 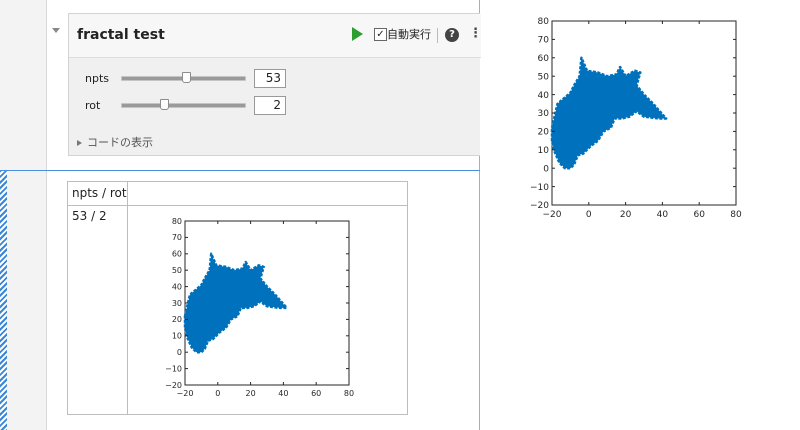 What do you see at coordinates (452, 35) in the screenshot?
I see `help-icon: ?` at bounding box center [452, 35].